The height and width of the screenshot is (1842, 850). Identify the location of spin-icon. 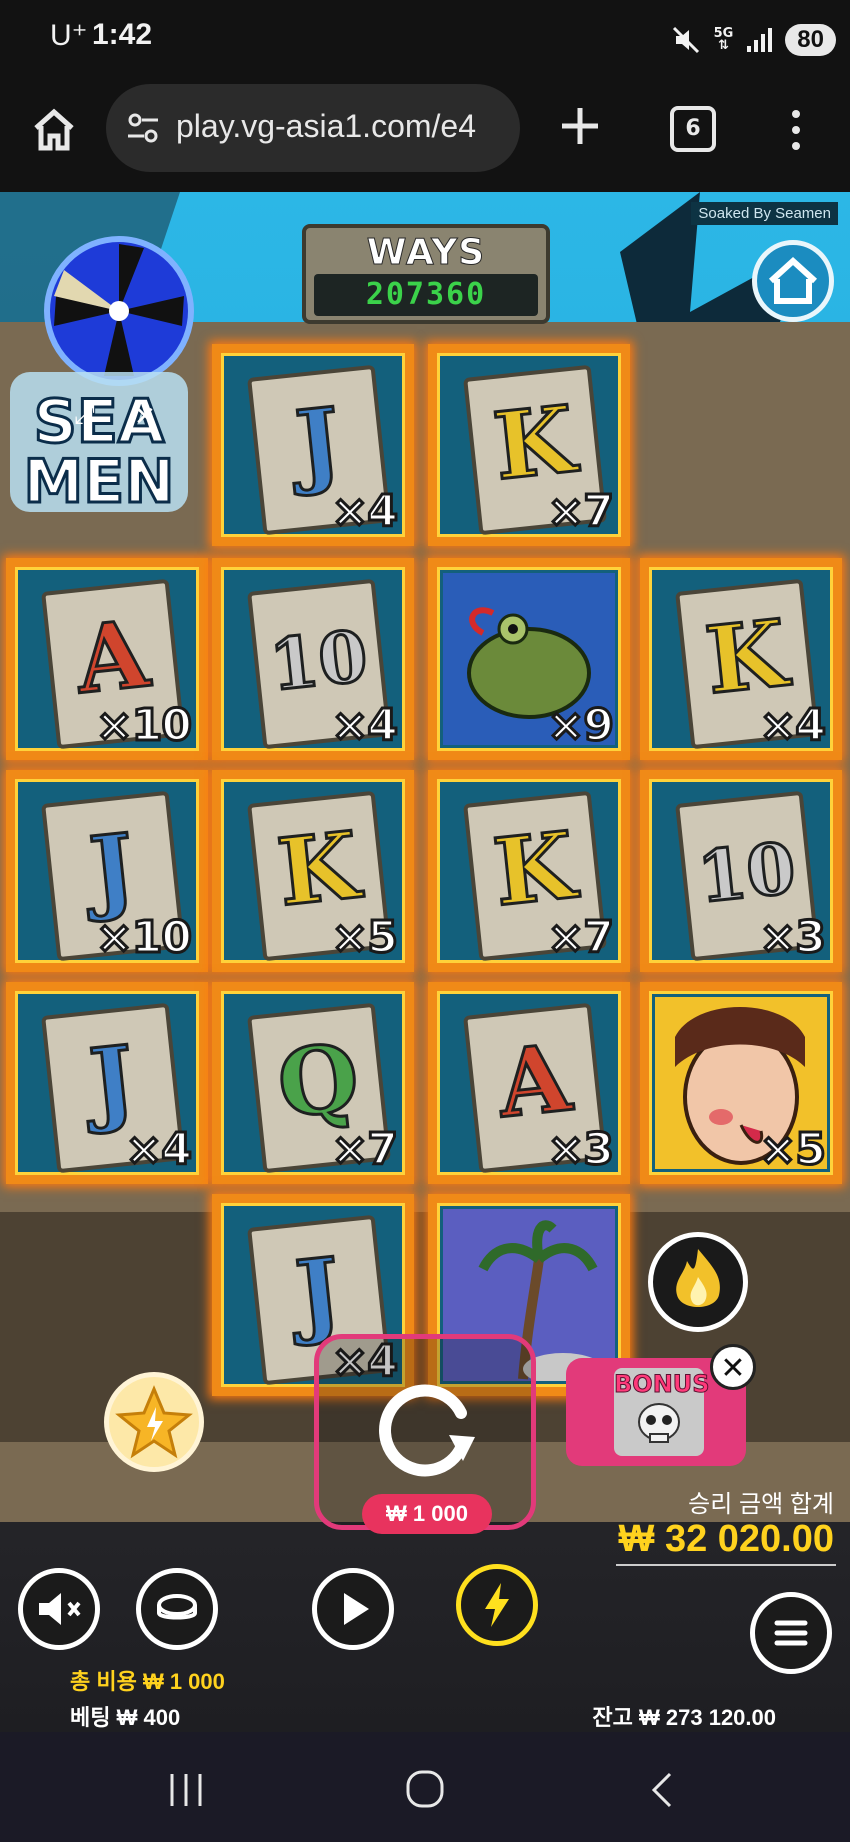
(427, 1430).